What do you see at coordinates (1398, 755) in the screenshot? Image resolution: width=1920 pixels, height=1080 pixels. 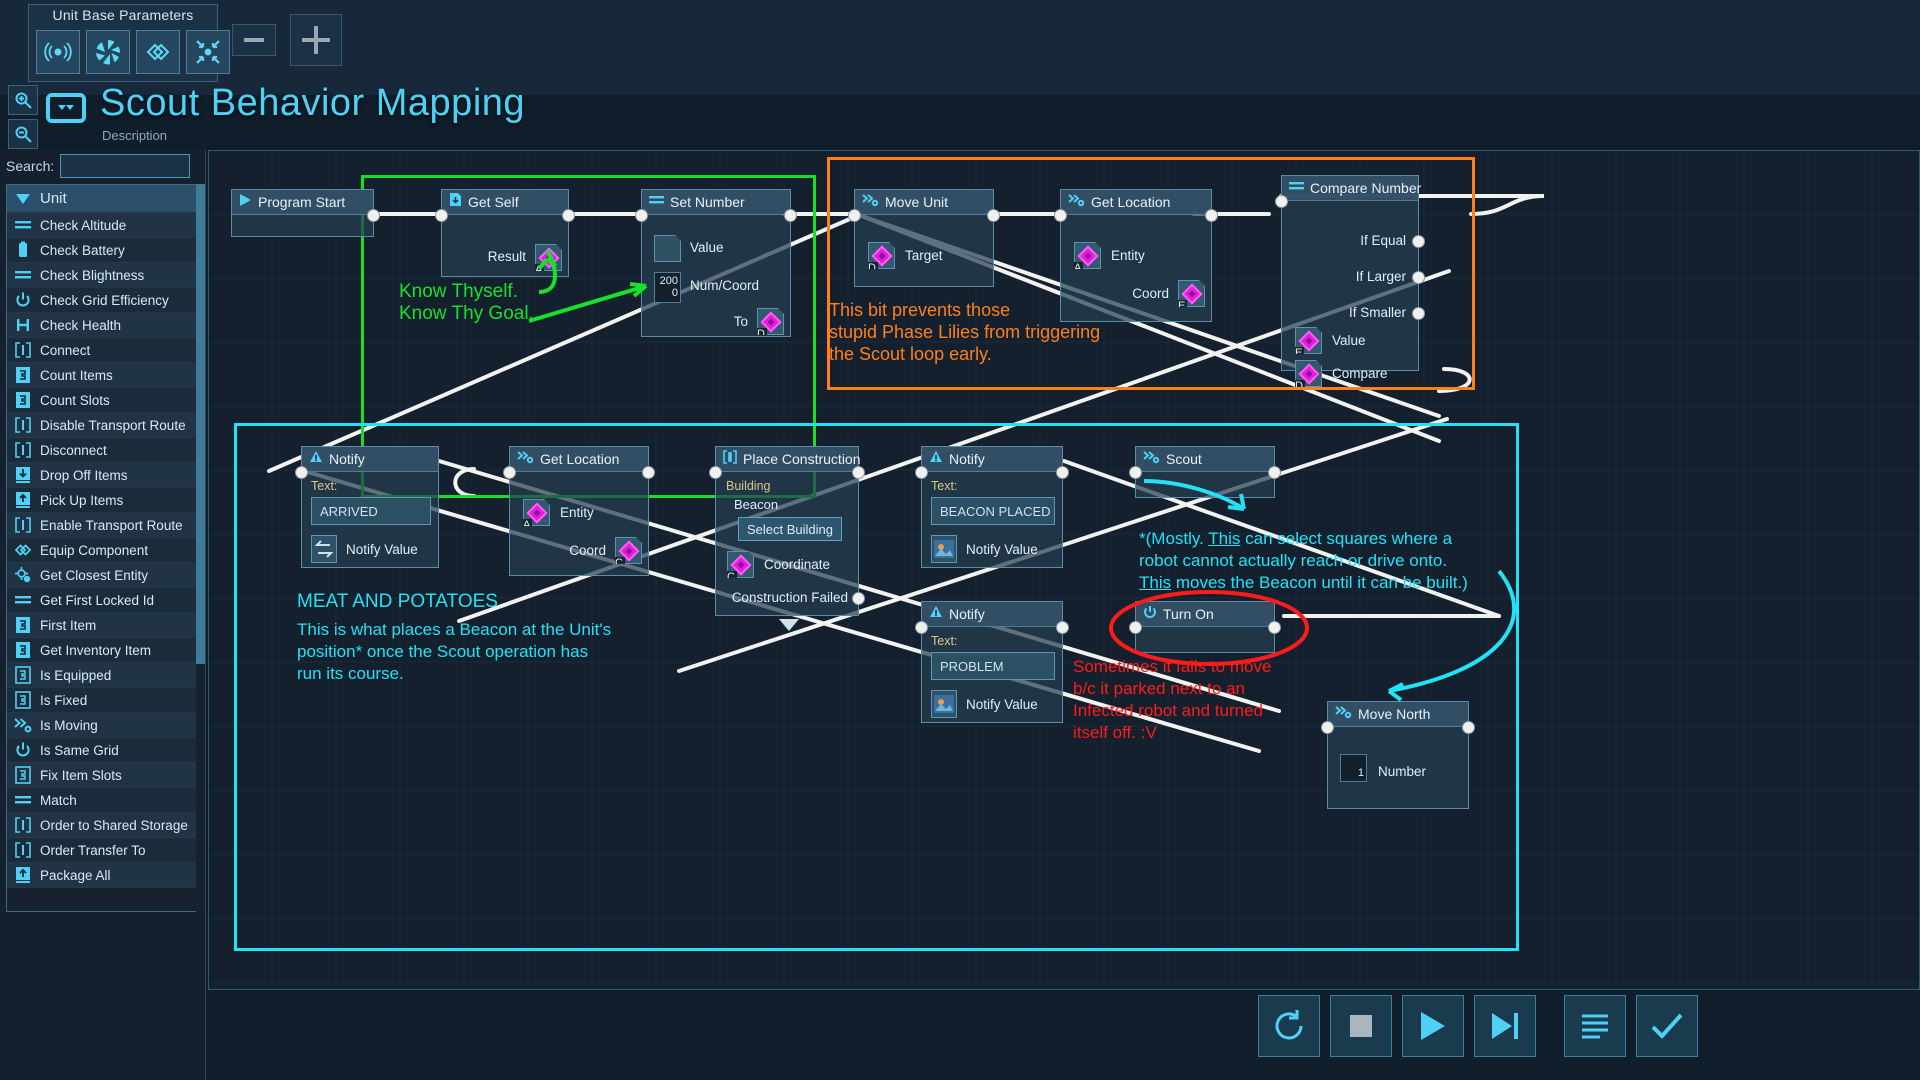 I see `node-move-north: Move North 1 Number` at bounding box center [1398, 755].